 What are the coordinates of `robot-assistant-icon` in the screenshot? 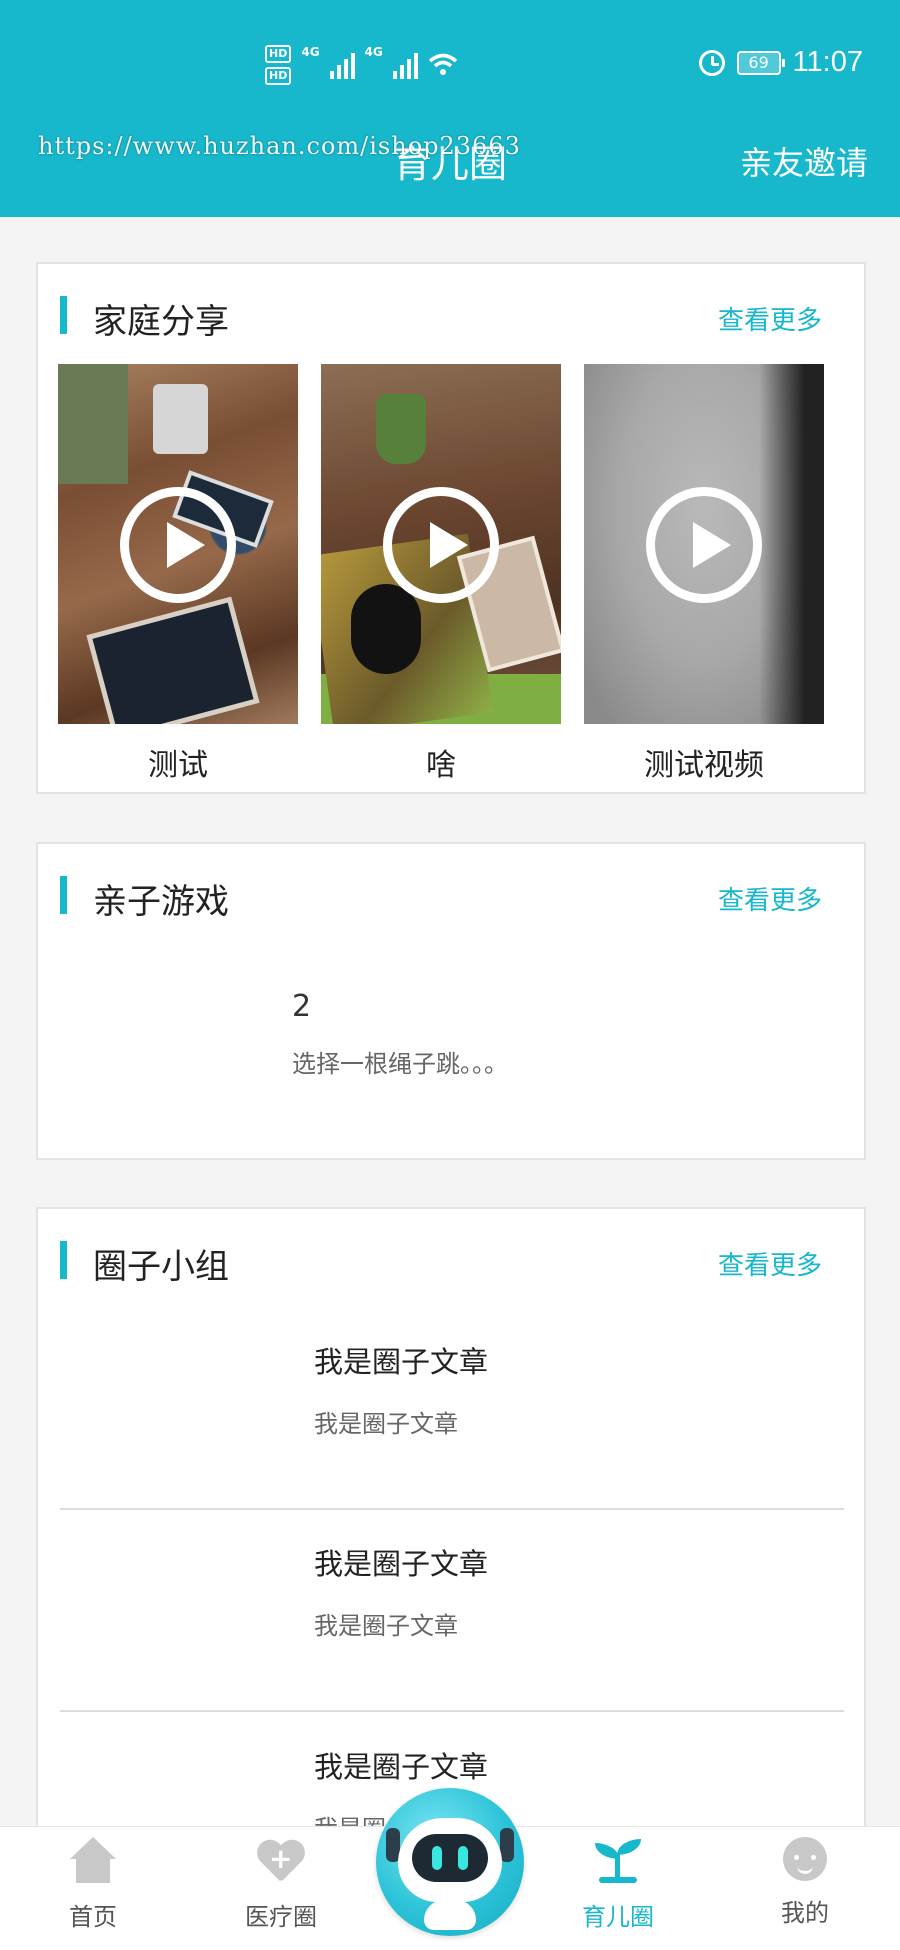 It's located at (450, 1860).